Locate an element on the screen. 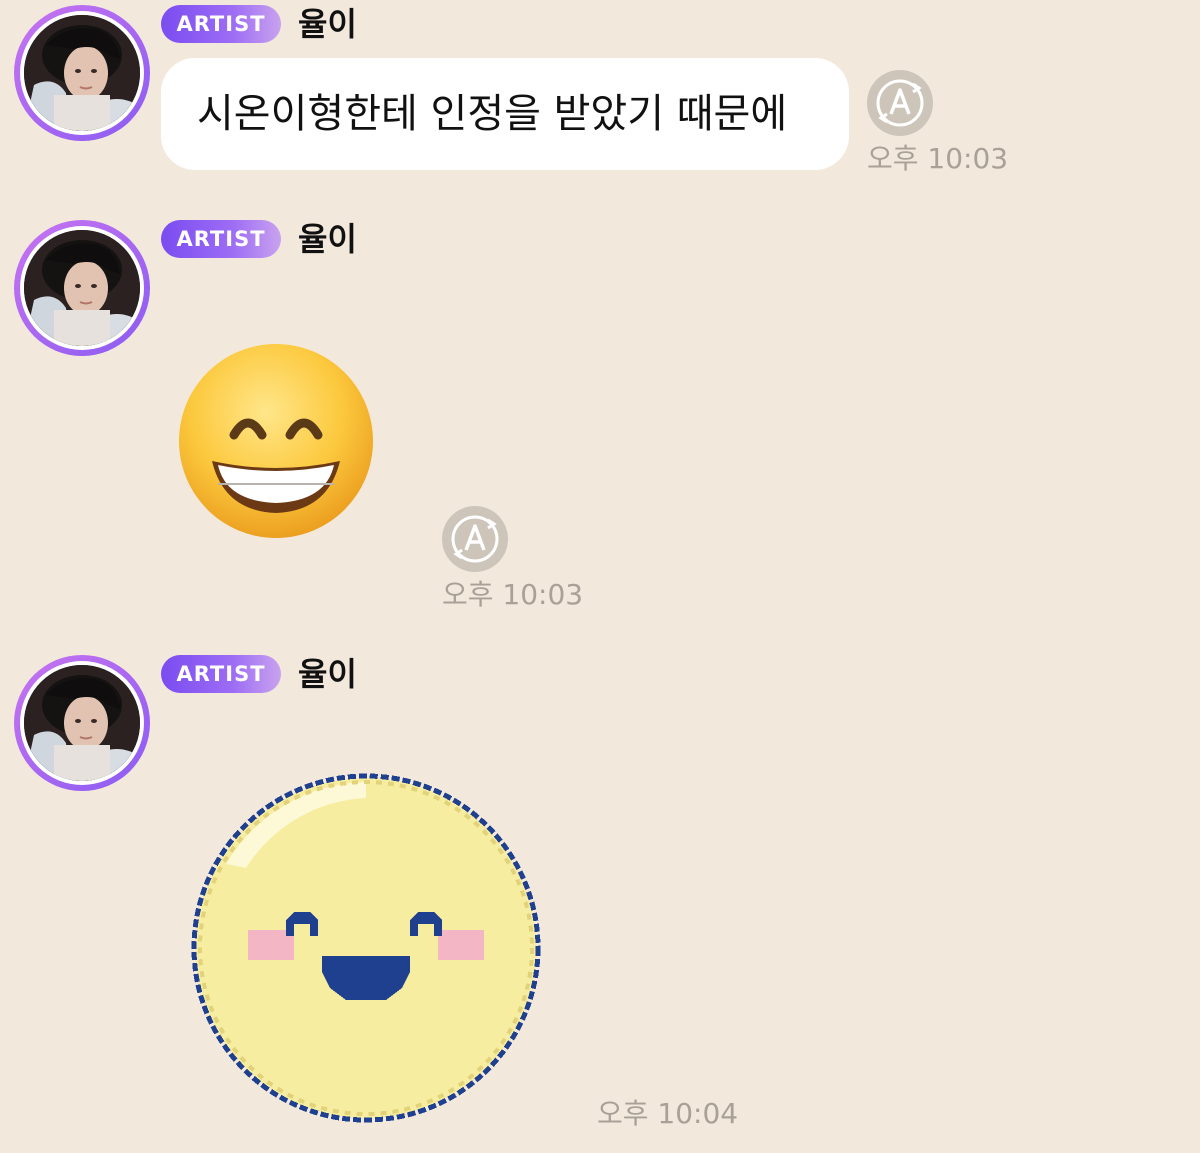 The width and height of the screenshot is (1200, 1153). grinning-face-emoji-icon is located at coordinates (276, 445).